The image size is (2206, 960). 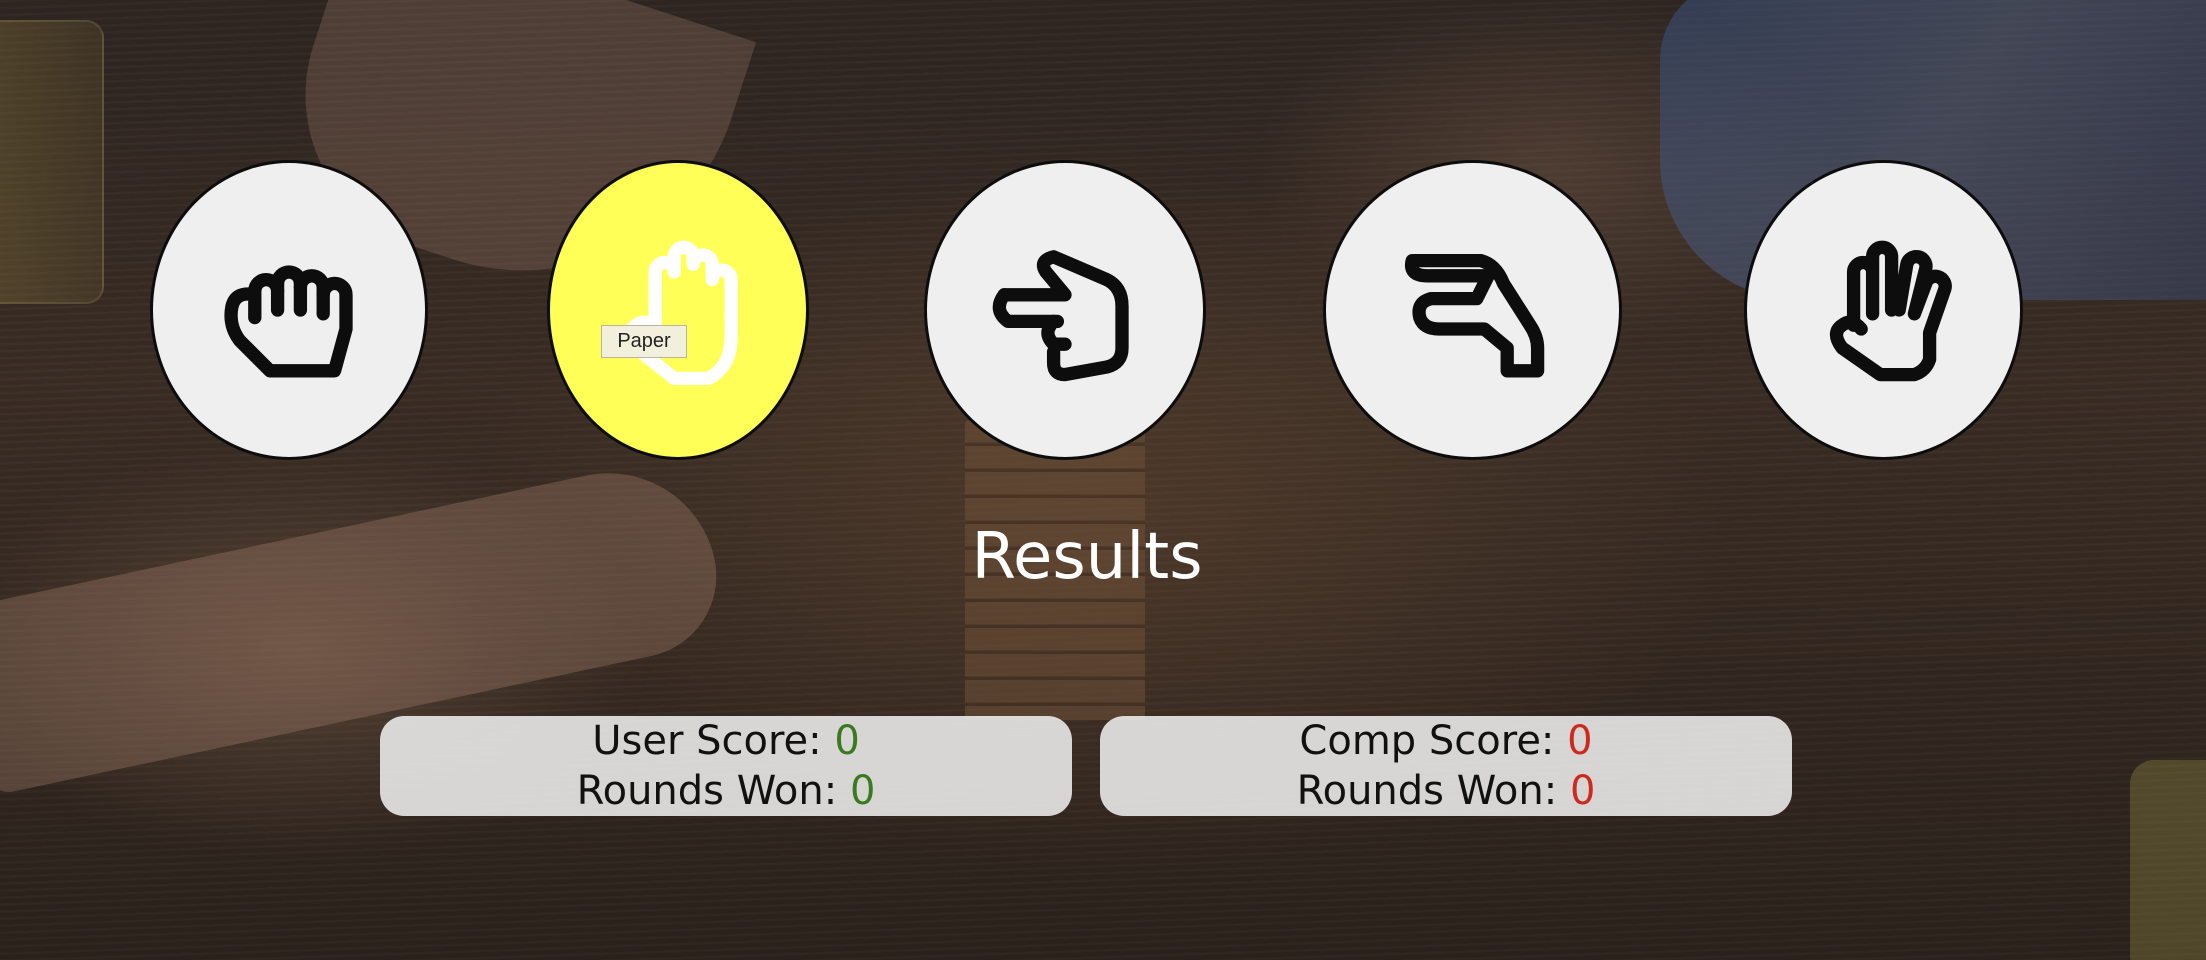 What do you see at coordinates (1582, 791) in the screenshot?
I see `comp-rounds-value: 0` at bounding box center [1582, 791].